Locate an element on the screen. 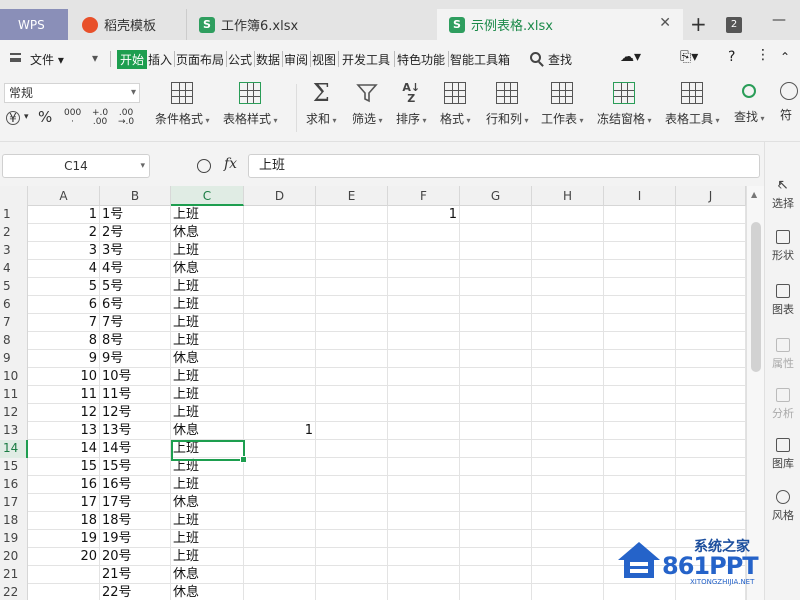  row-header: 11 is located at coordinates (14, 395).